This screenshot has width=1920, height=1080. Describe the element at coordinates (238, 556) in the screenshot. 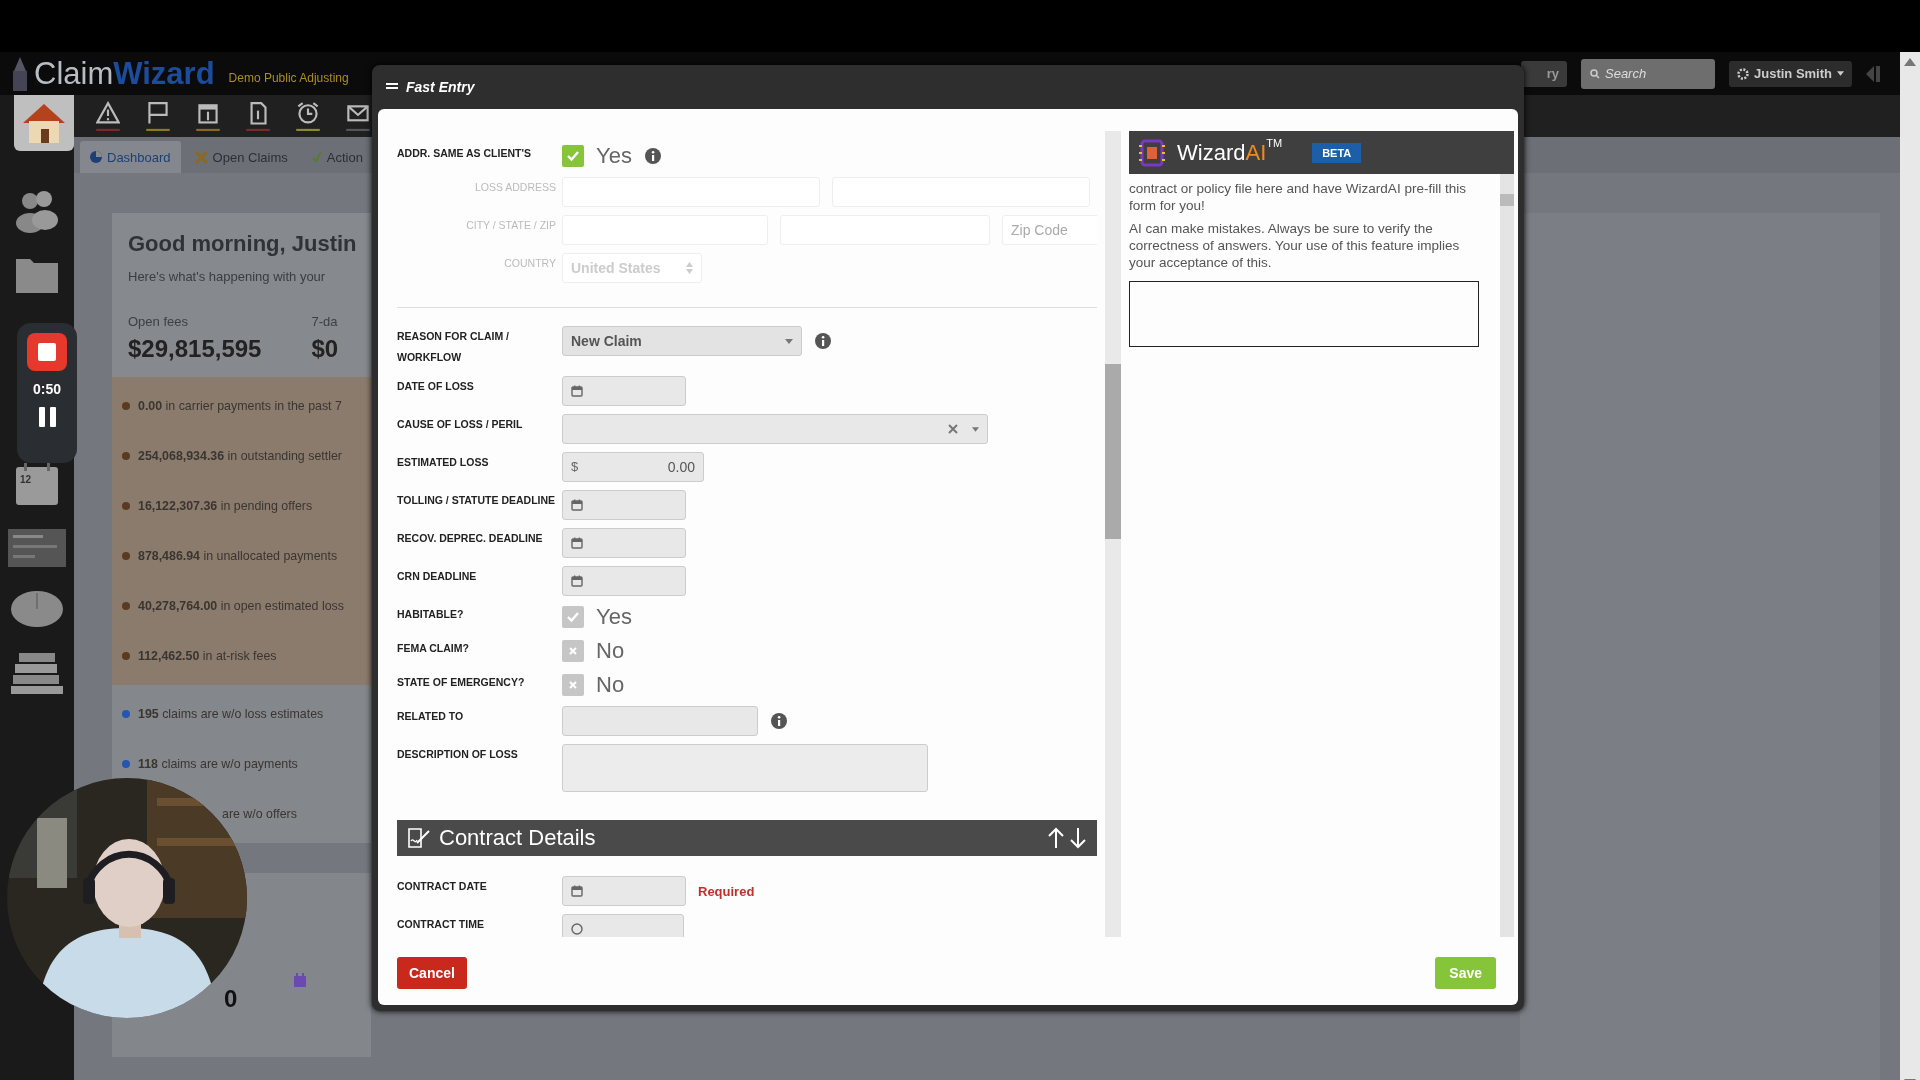

I see `alert-text: 878,486.94 in unallocated payments` at that location.